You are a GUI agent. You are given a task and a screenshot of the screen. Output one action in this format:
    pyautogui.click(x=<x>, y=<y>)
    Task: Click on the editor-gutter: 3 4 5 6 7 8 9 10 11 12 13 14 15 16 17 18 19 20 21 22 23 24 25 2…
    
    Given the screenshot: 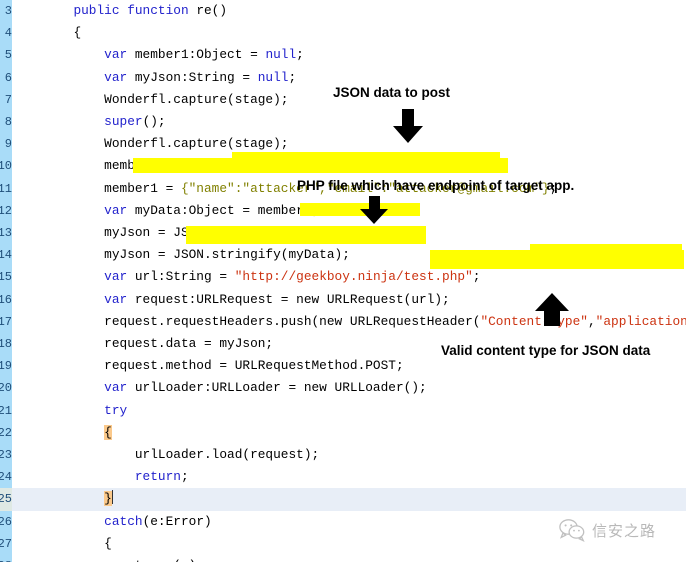 What is the action you would take?
    pyautogui.click(x=6, y=281)
    